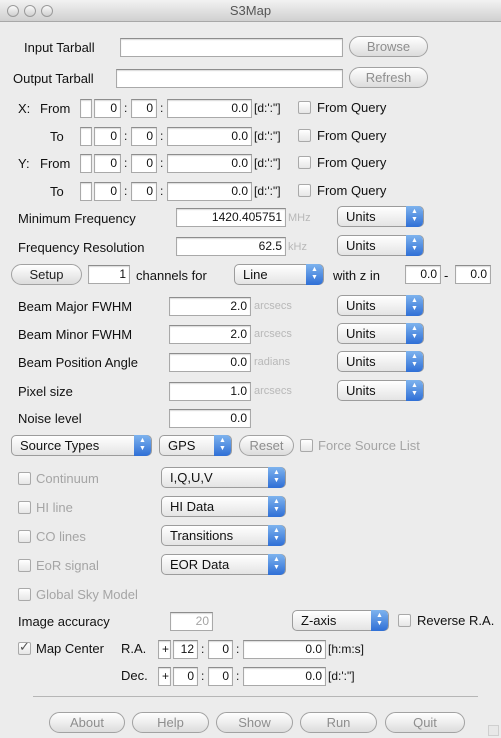 The width and height of the screenshot is (501, 738). Describe the element at coordinates (473, 274) in the screenshot. I see `z-max-field: 0.0` at that location.